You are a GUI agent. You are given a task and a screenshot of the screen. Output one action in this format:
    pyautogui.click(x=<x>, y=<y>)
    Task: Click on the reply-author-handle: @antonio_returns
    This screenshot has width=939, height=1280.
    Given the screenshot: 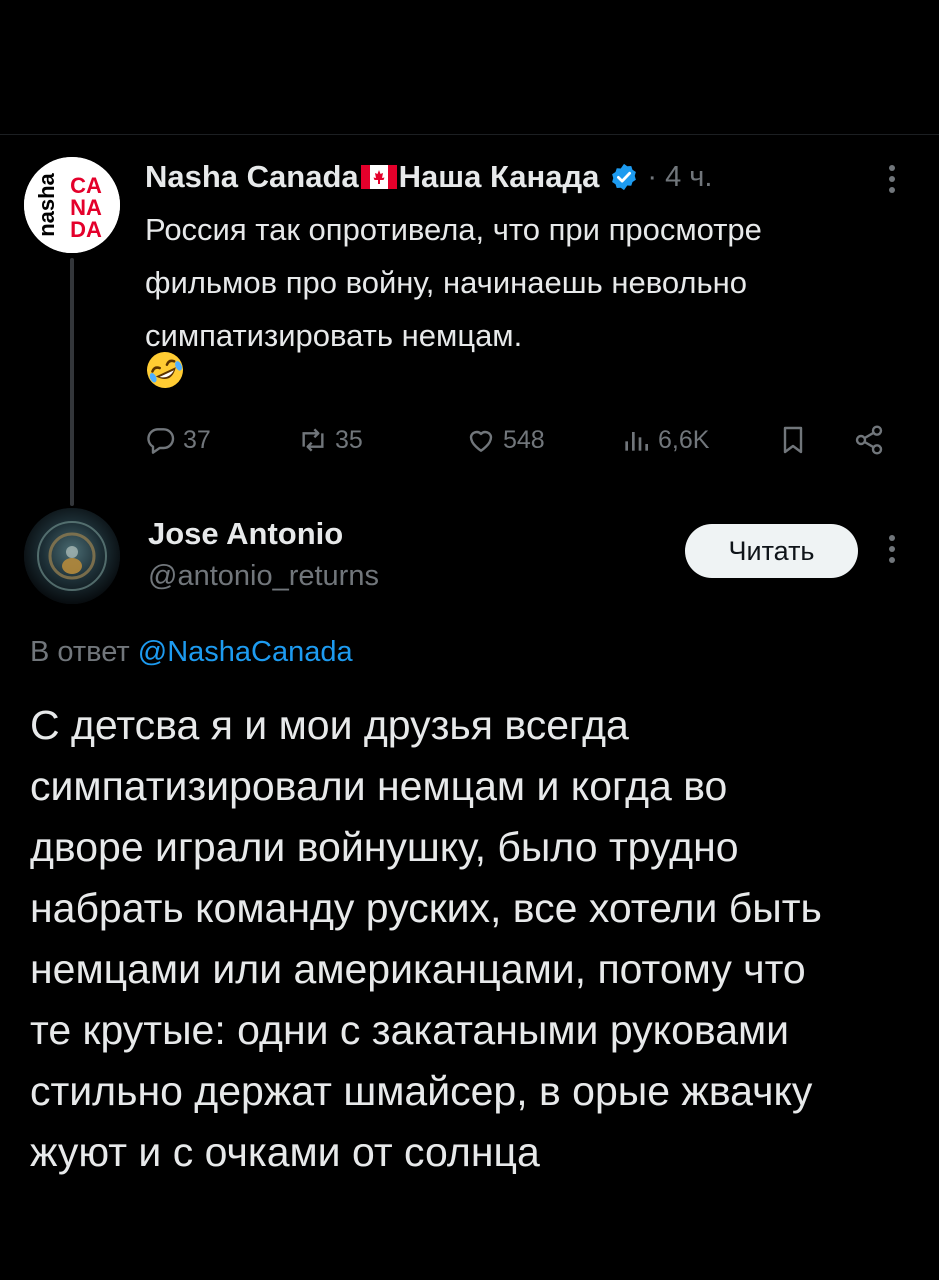 What is the action you would take?
    pyautogui.click(x=263, y=576)
    